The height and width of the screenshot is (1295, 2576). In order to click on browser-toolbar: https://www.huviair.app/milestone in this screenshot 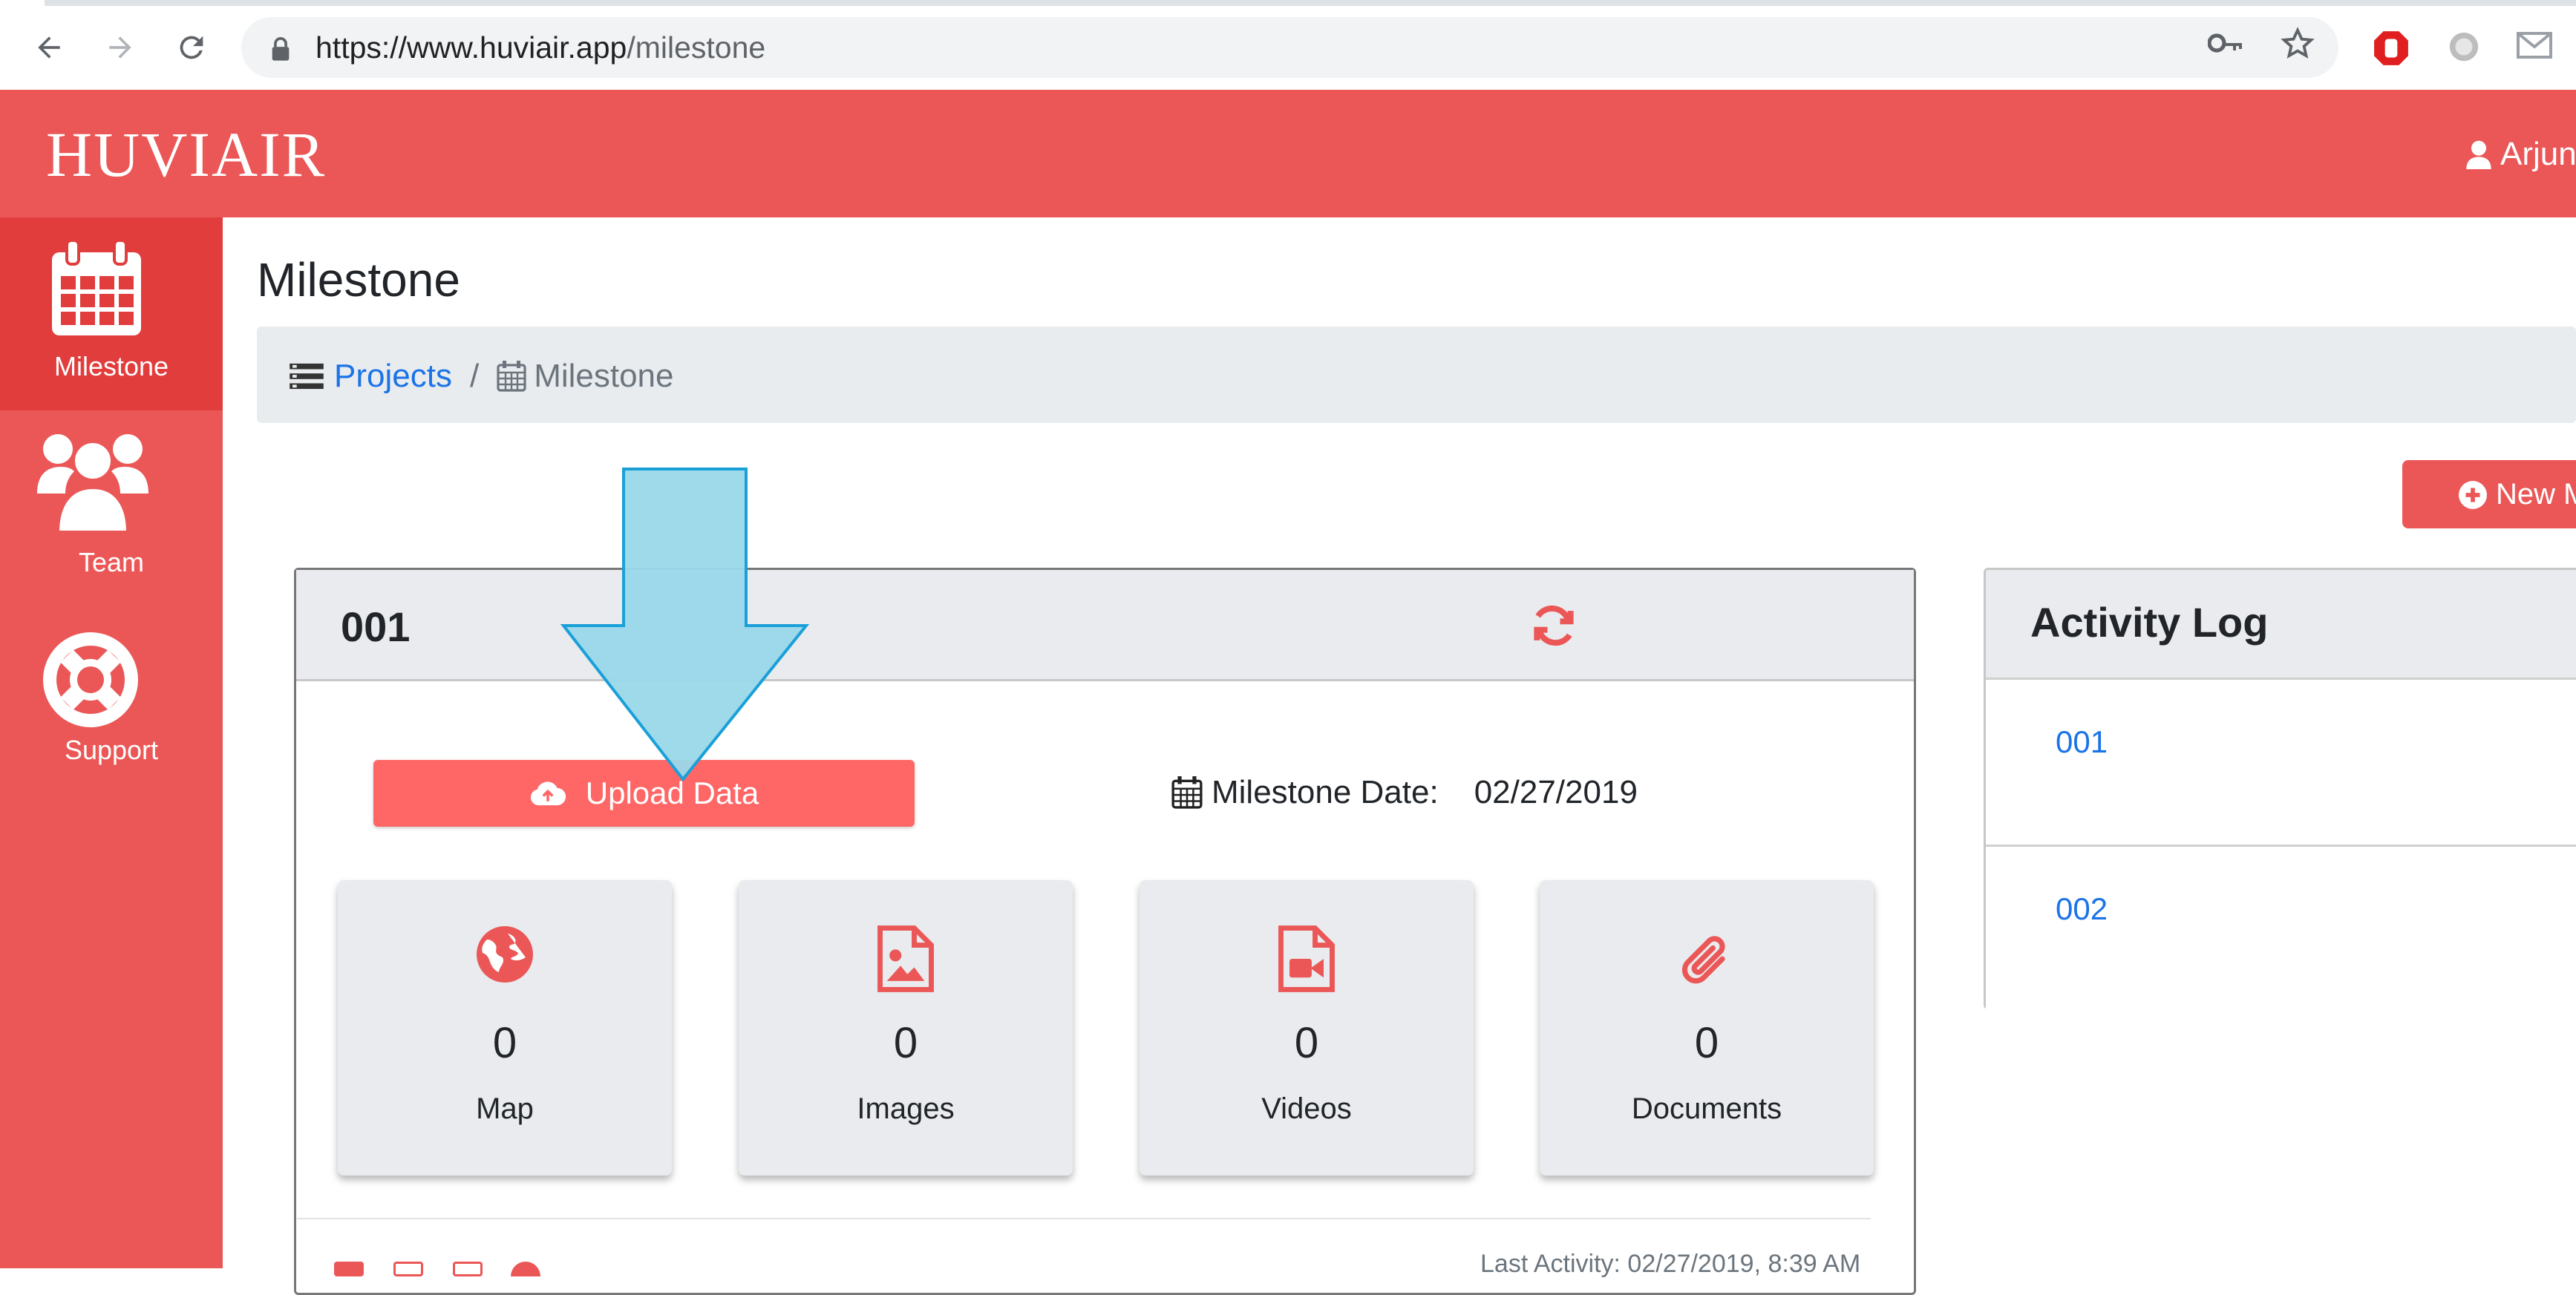, I will do `click(1288, 45)`.